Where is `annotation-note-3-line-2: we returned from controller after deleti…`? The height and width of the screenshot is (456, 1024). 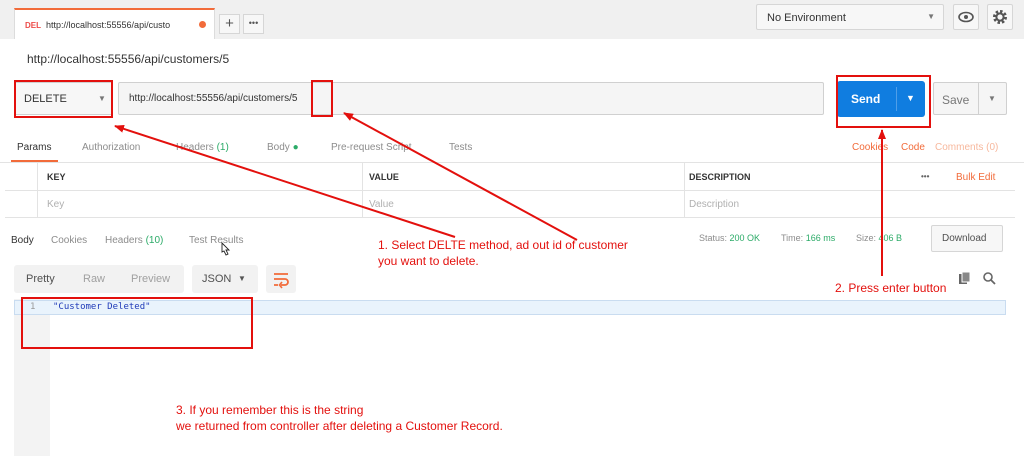 annotation-note-3-line-2: we returned from controller after deleti… is located at coordinates (339, 426).